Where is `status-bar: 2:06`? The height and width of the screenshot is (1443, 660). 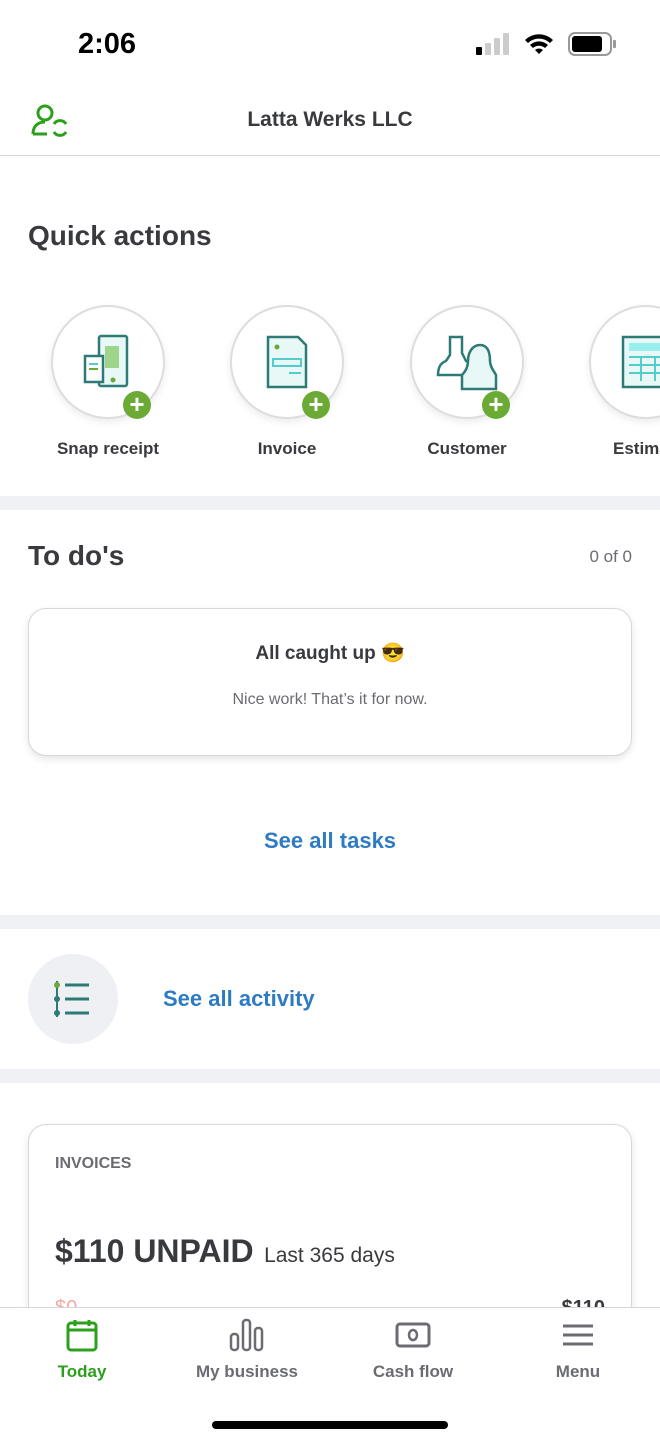
status-bar: 2:06 is located at coordinates (330, 45).